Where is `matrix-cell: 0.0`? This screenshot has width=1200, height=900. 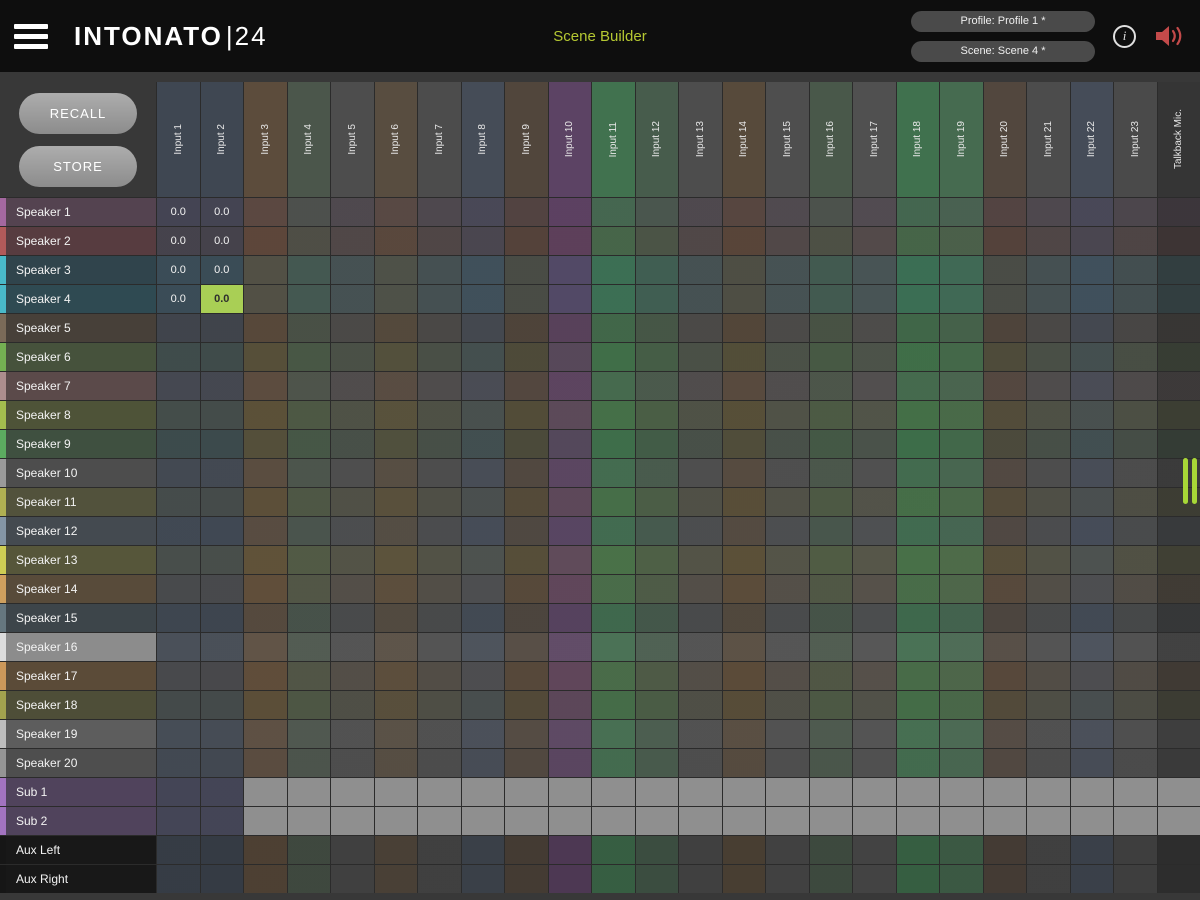 matrix-cell: 0.0 is located at coordinates (221, 270).